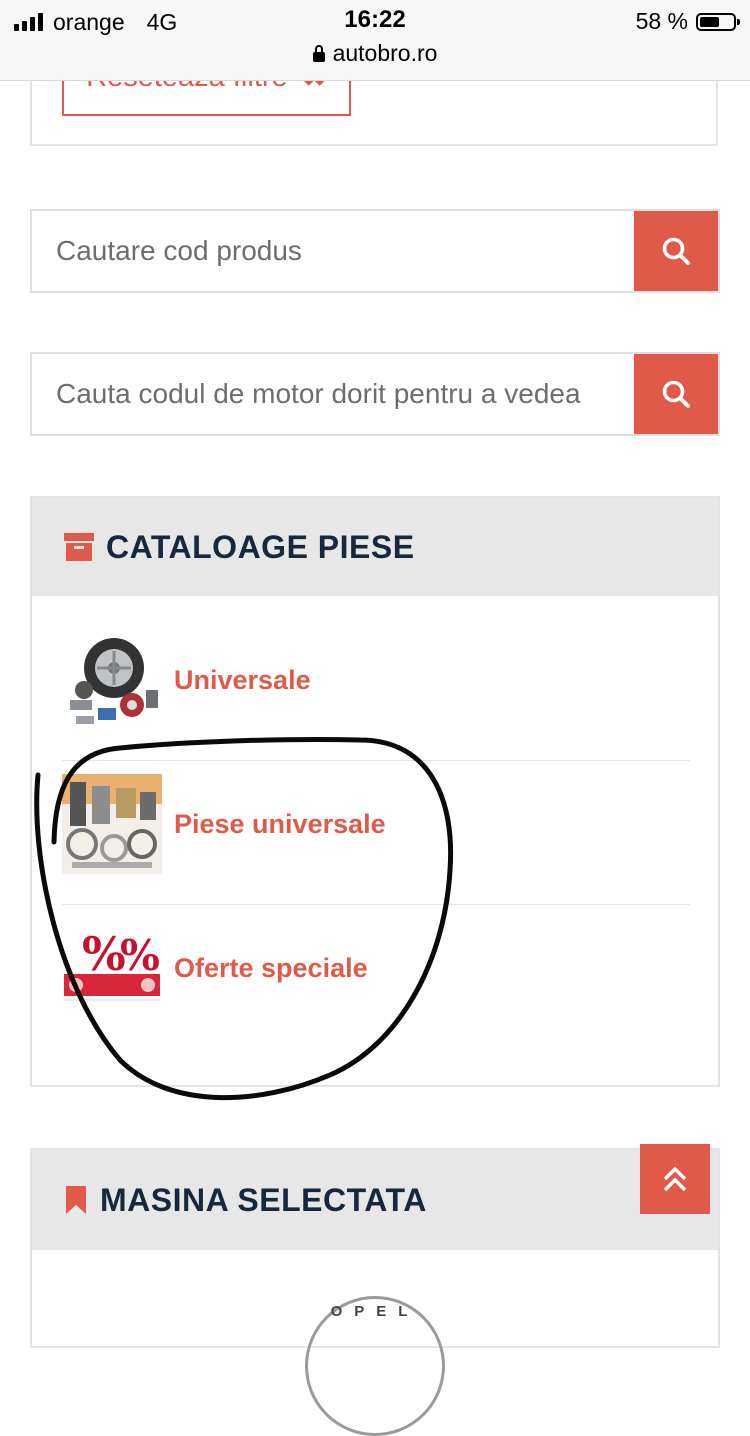 Image resolution: width=750 pixels, height=1436 pixels. Describe the element at coordinates (242, 679) in the screenshot. I see `catalog-item-label: Universale` at that location.